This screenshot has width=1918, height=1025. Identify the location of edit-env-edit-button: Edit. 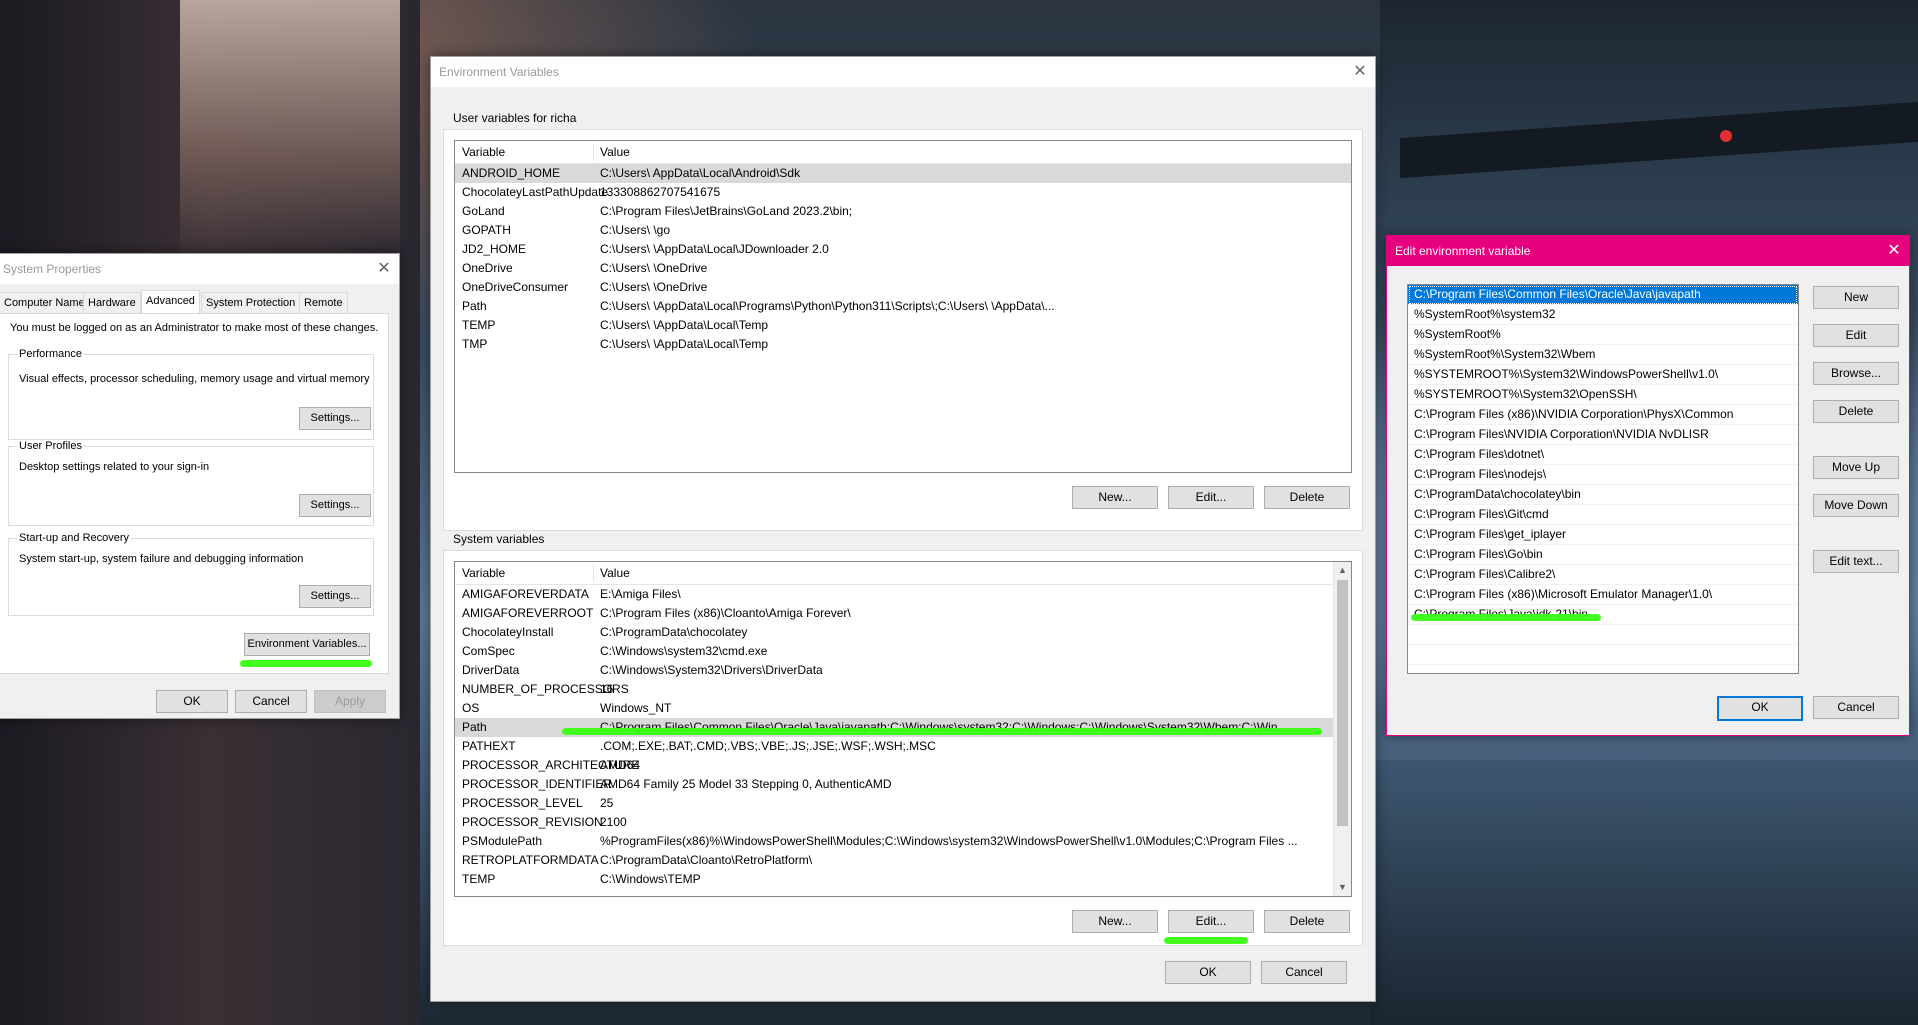
(1856, 335).